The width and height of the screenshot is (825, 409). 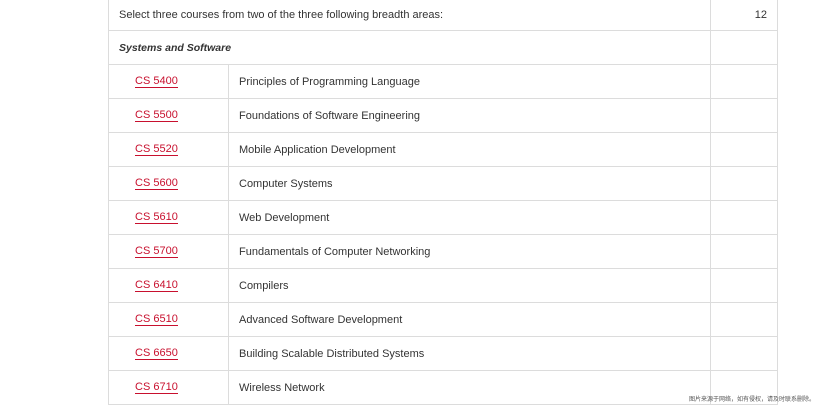 I want to click on course-title: Wireless Network, so click(x=282, y=387).